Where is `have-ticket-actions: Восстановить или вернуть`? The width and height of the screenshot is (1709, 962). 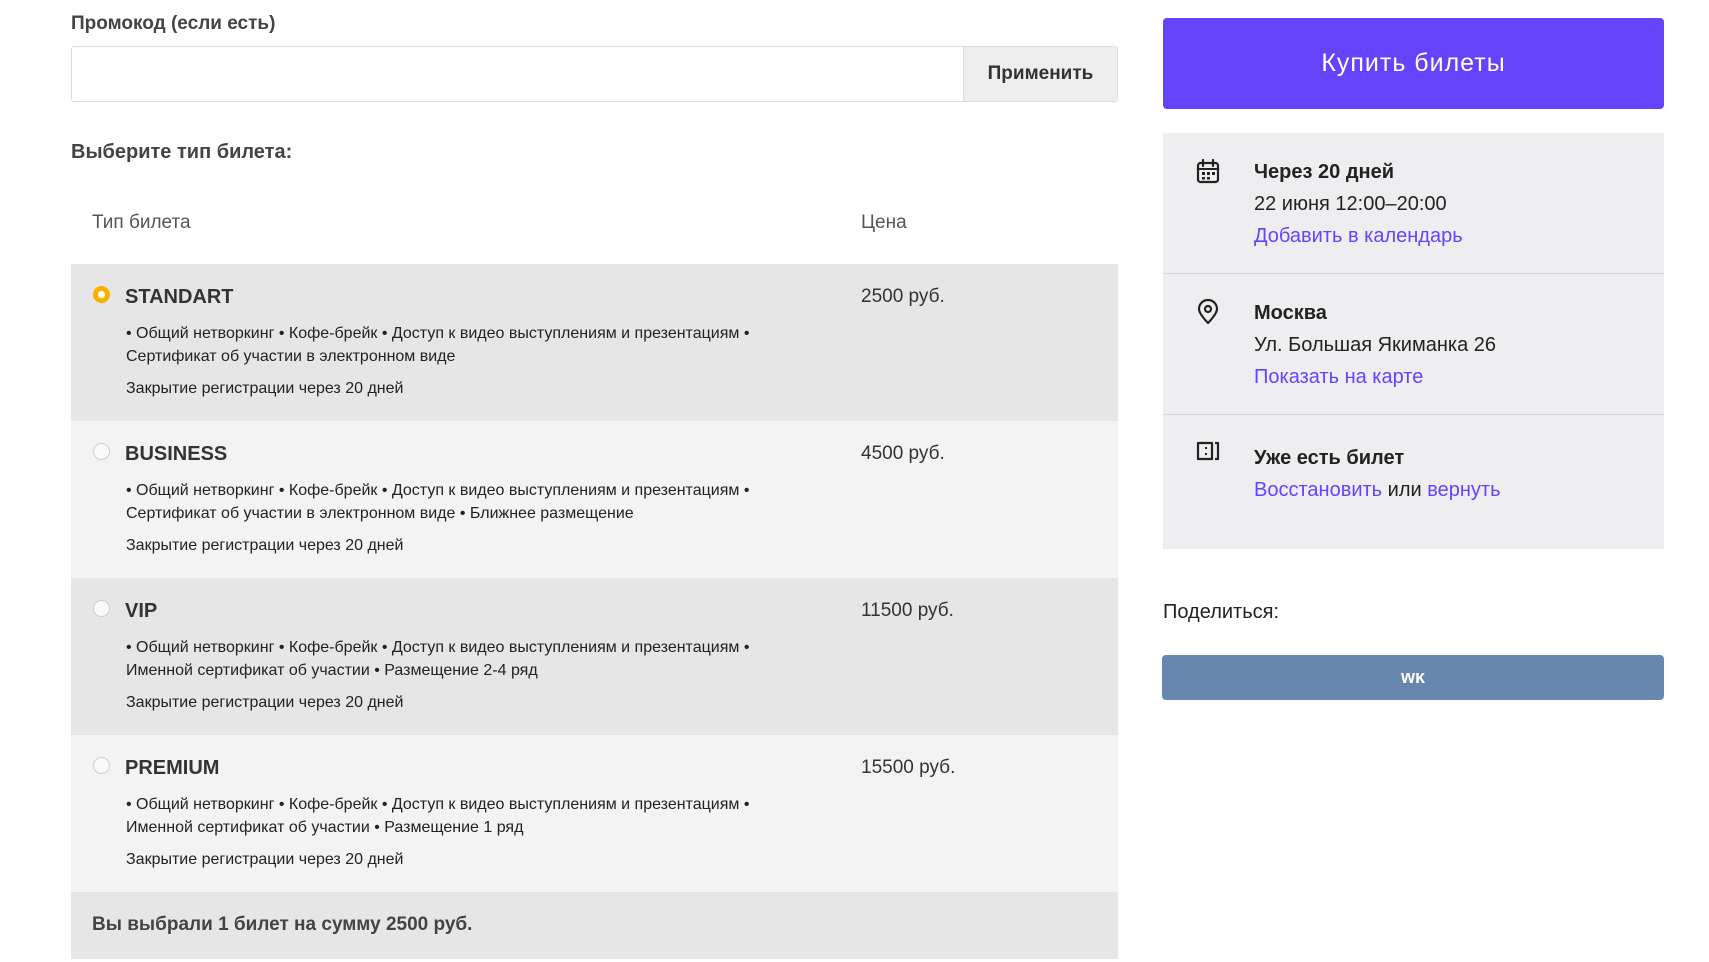 have-ticket-actions: Восстановить или вернуть is located at coordinates (1377, 490).